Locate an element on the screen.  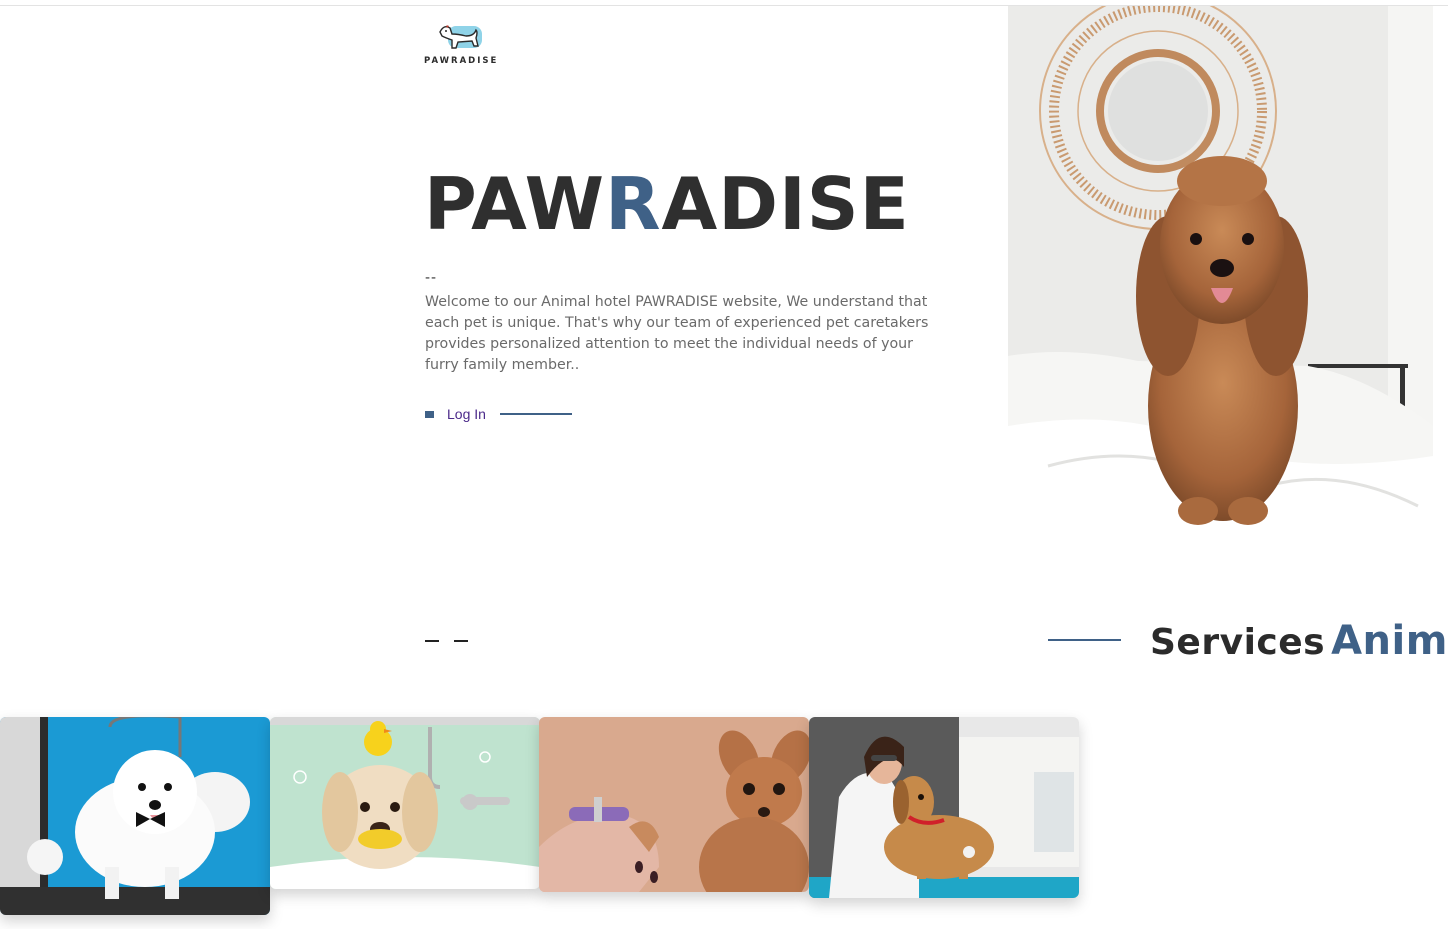
service-card-grooming is located at coordinates (135, 816).